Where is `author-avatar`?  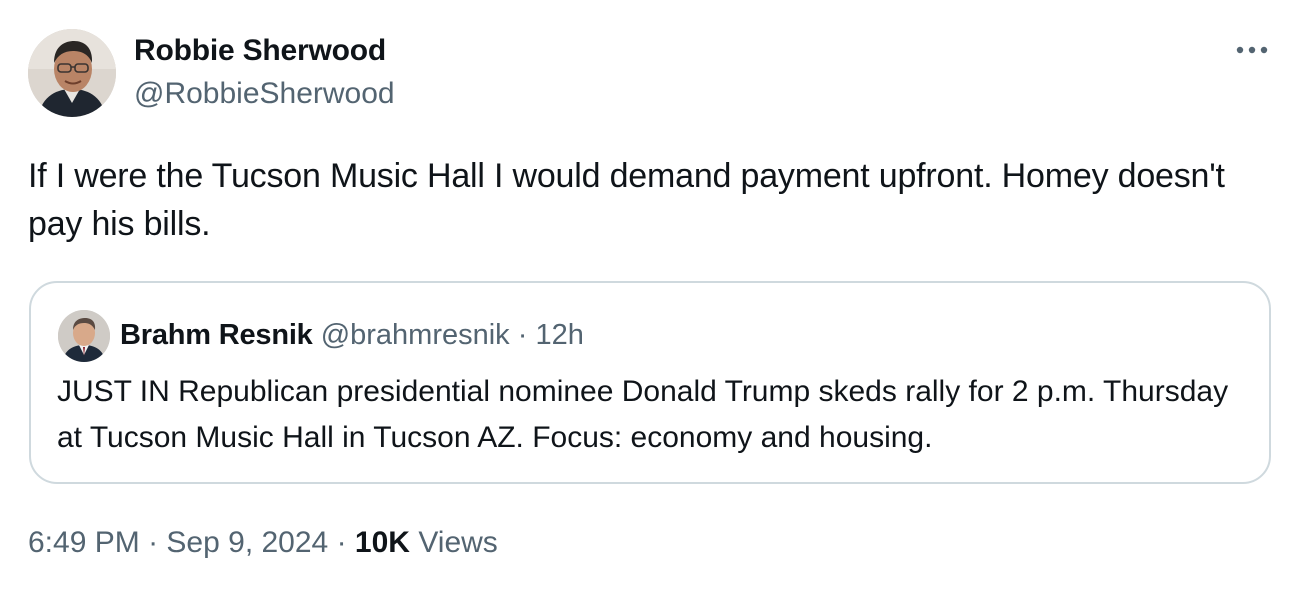
author-avatar is located at coordinates (72, 73).